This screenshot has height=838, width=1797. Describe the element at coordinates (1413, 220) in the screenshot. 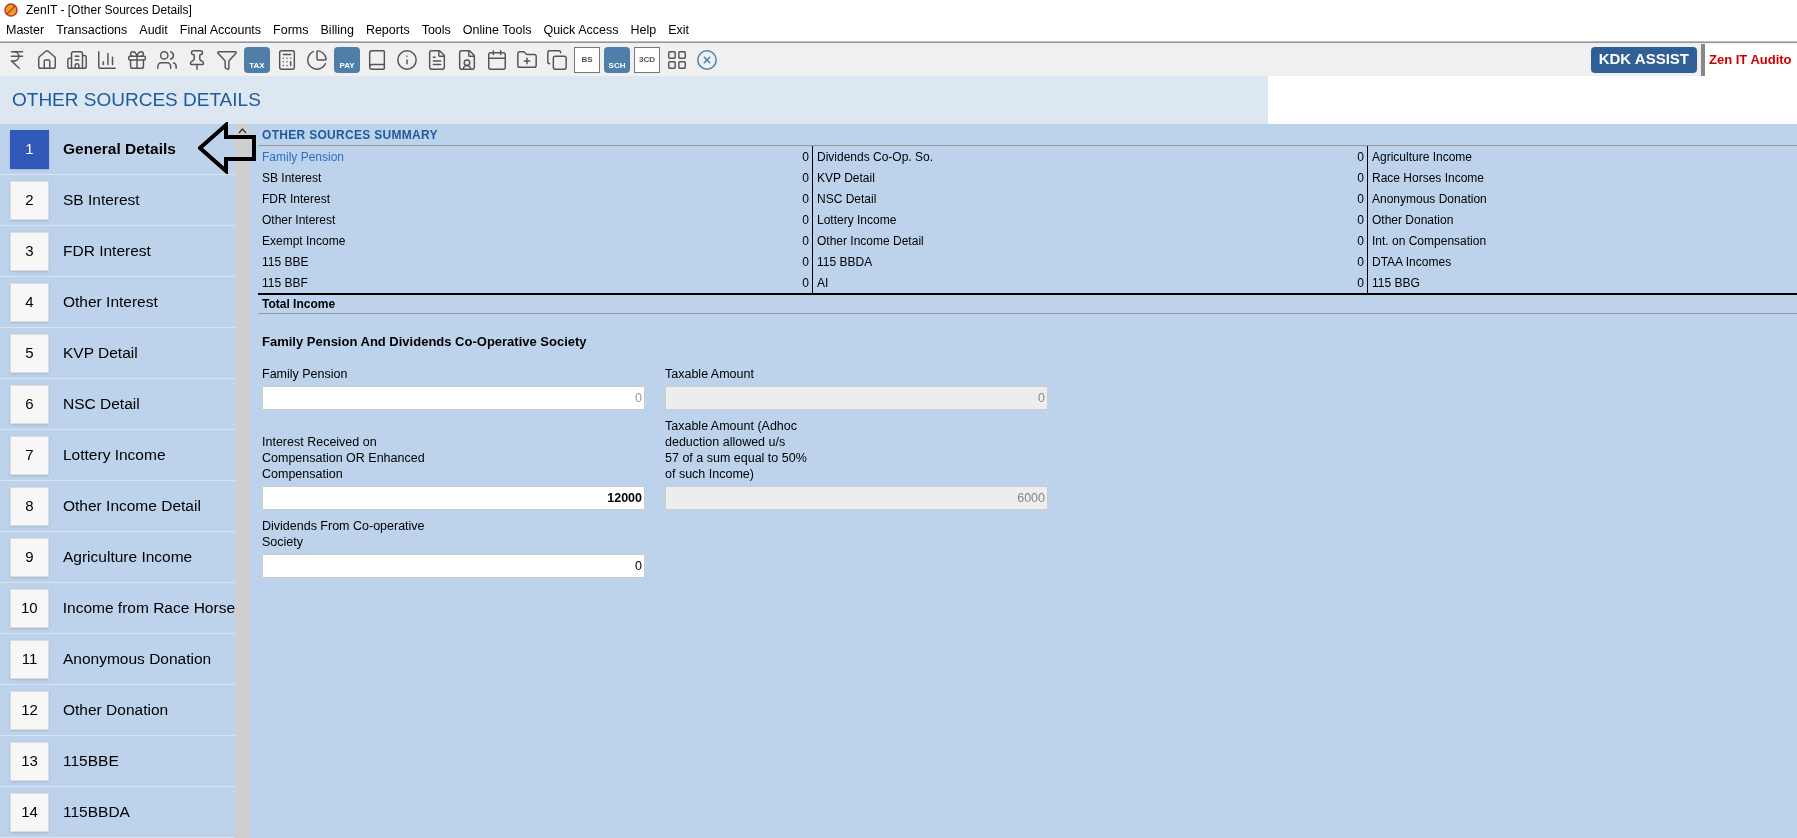

I see `summary-label: Other Donation` at that location.